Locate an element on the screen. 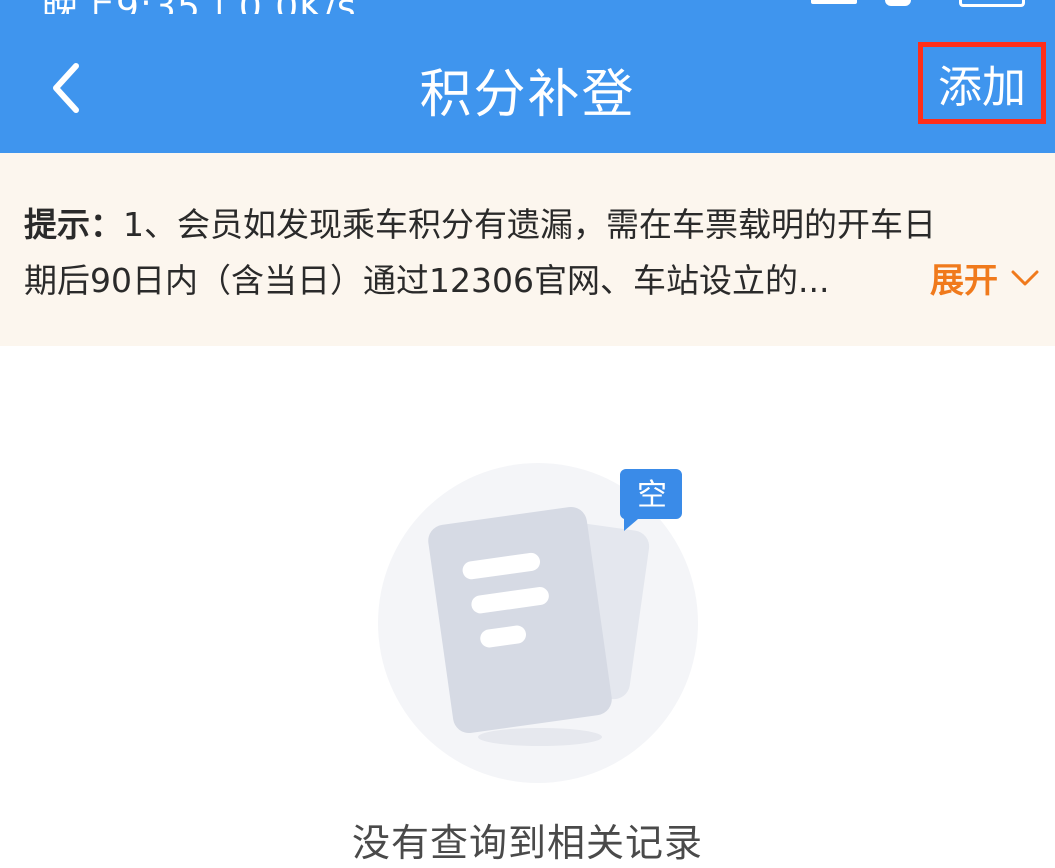 The height and width of the screenshot is (868, 1055). notice-text-line-1: 1、会员如发现乘车积分有遗漏，需在车票载明的开车日 is located at coordinates (529, 224).